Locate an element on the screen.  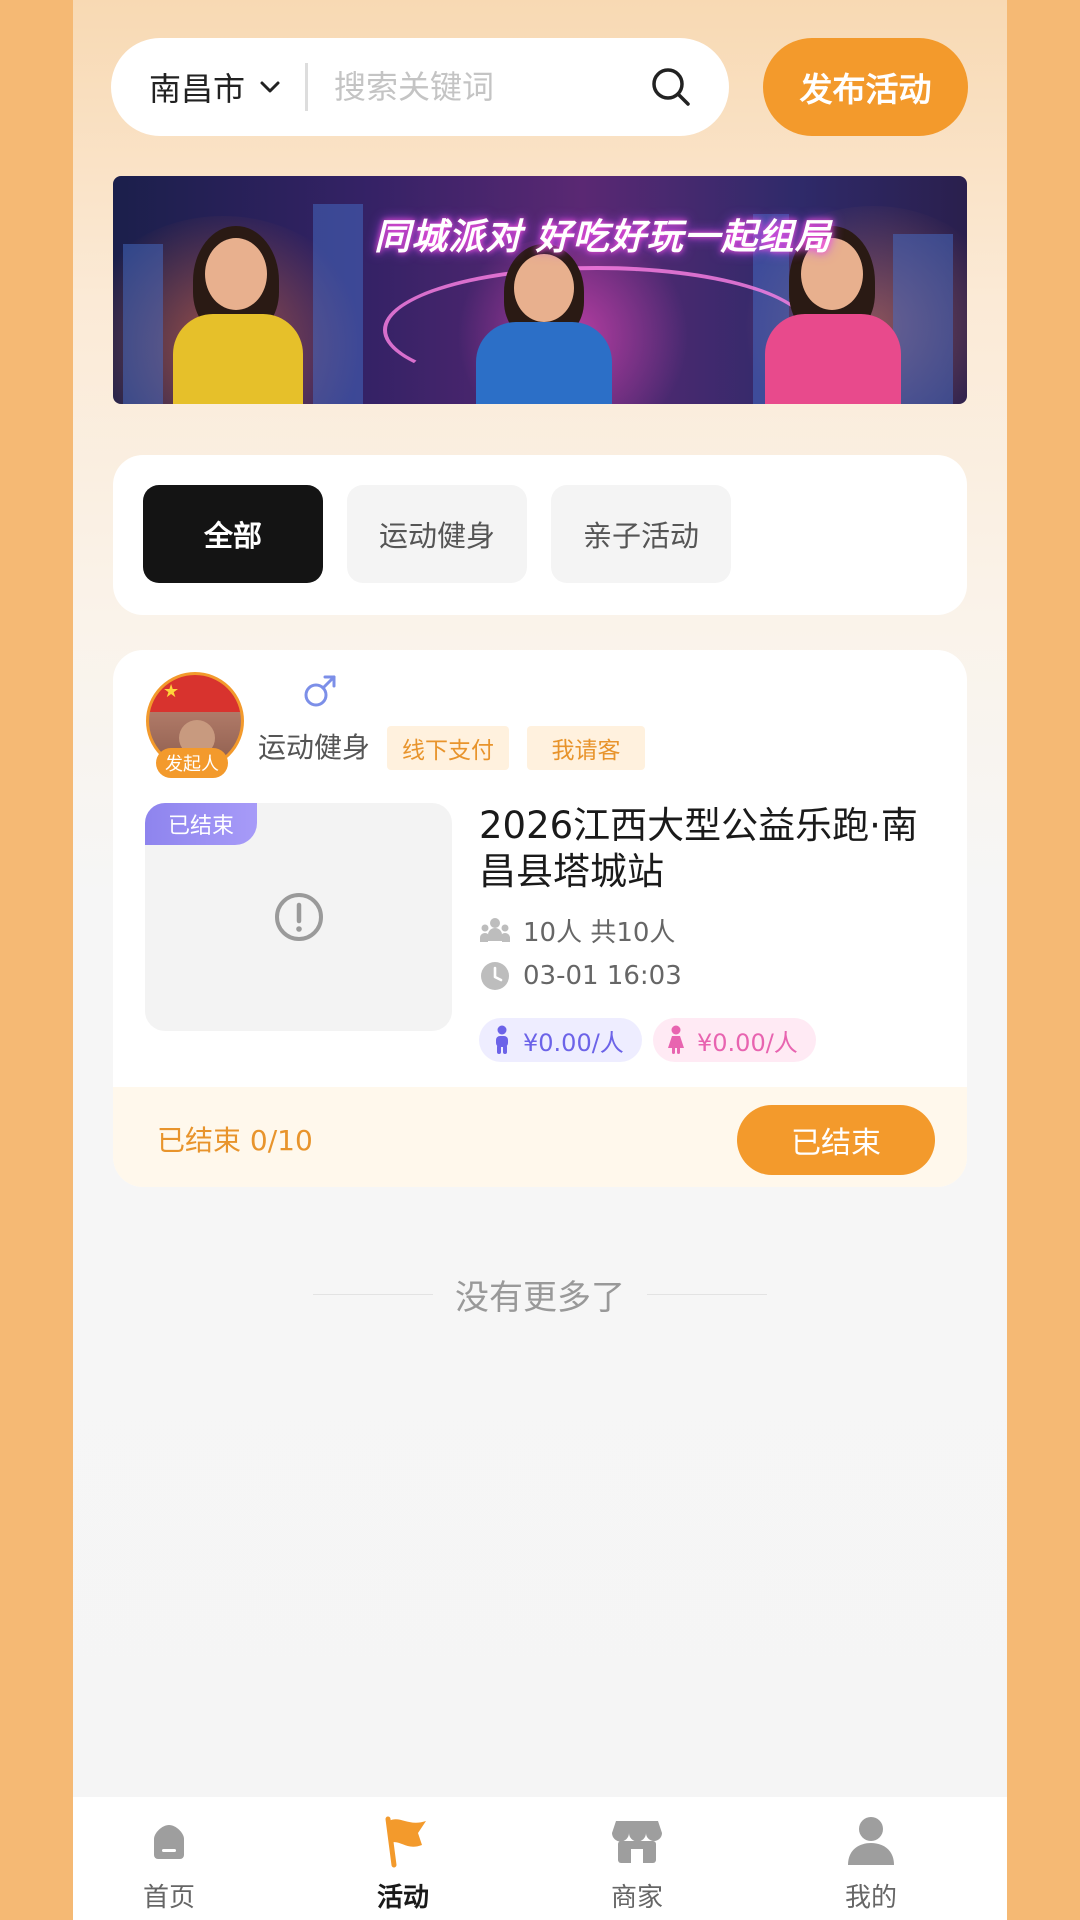
nav-item-mine: 我的 is located at coordinates (871, 1863).